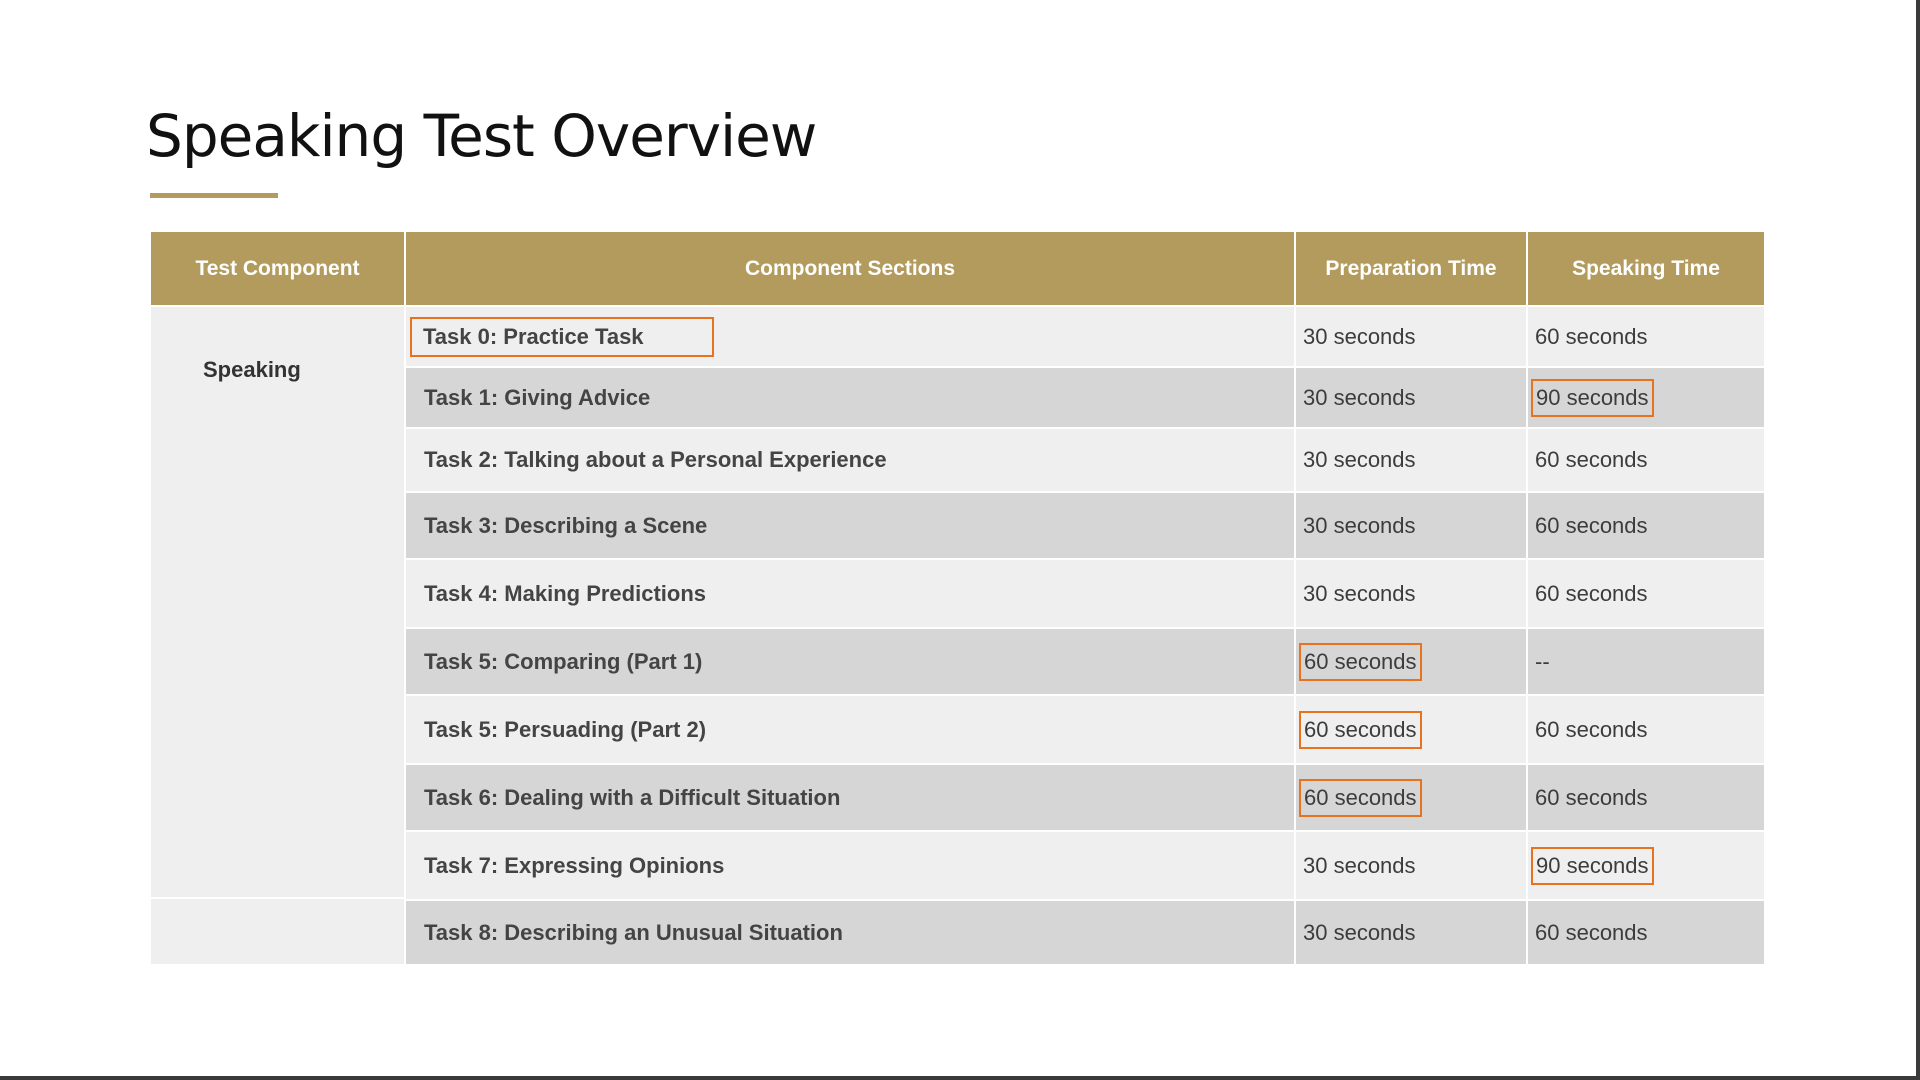 This screenshot has height=1080, width=1920. What do you see at coordinates (278, 634) in the screenshot?
I see `component-cell: Speaking` at bounding box center [278, 634].